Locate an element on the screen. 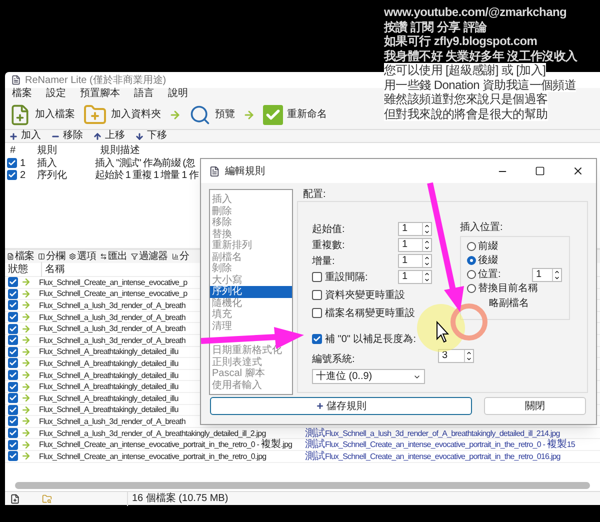 The image size is (600, 522). numbering-dropdown: 十進位 (0..9) is located at coordinates (368, 376).